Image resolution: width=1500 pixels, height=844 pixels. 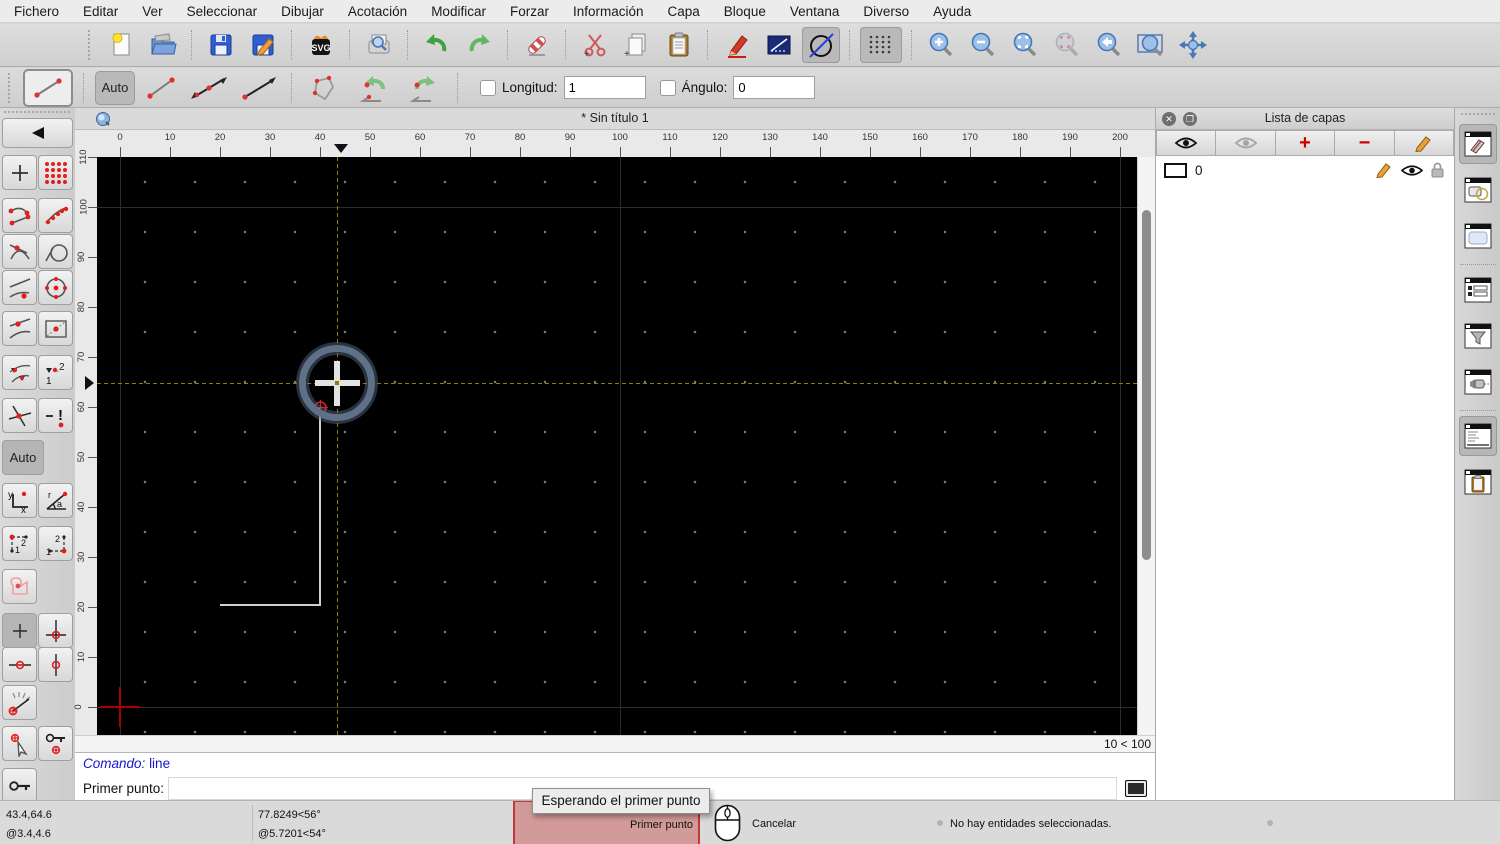 I want to click on menu-ventana: Ventana, so click(x=821, y=11).